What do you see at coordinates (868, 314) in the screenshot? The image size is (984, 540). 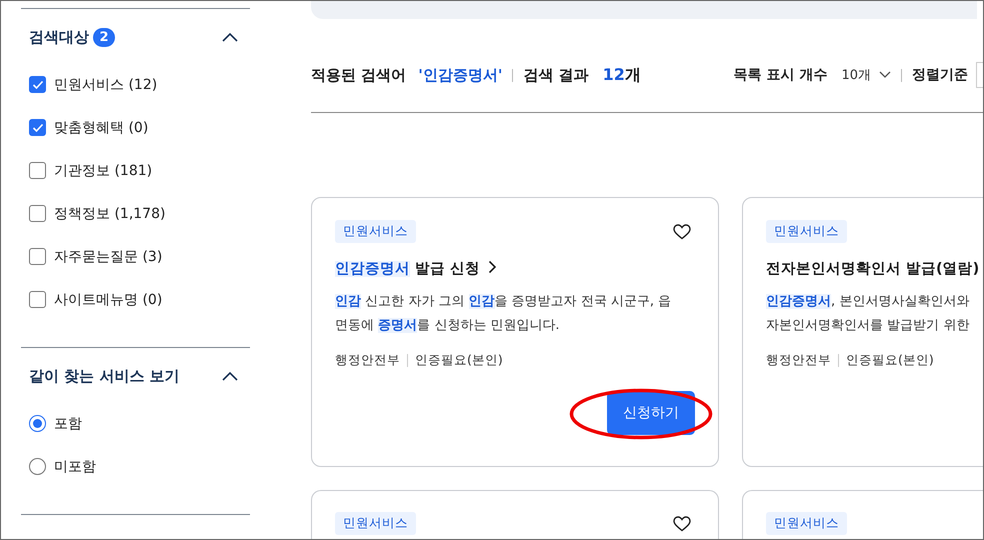 I see `card-description: 인감증명서, 본인서명사실확인서와 자본인서명확인서를 발급받기 위한` at bounding box center [868, 314].